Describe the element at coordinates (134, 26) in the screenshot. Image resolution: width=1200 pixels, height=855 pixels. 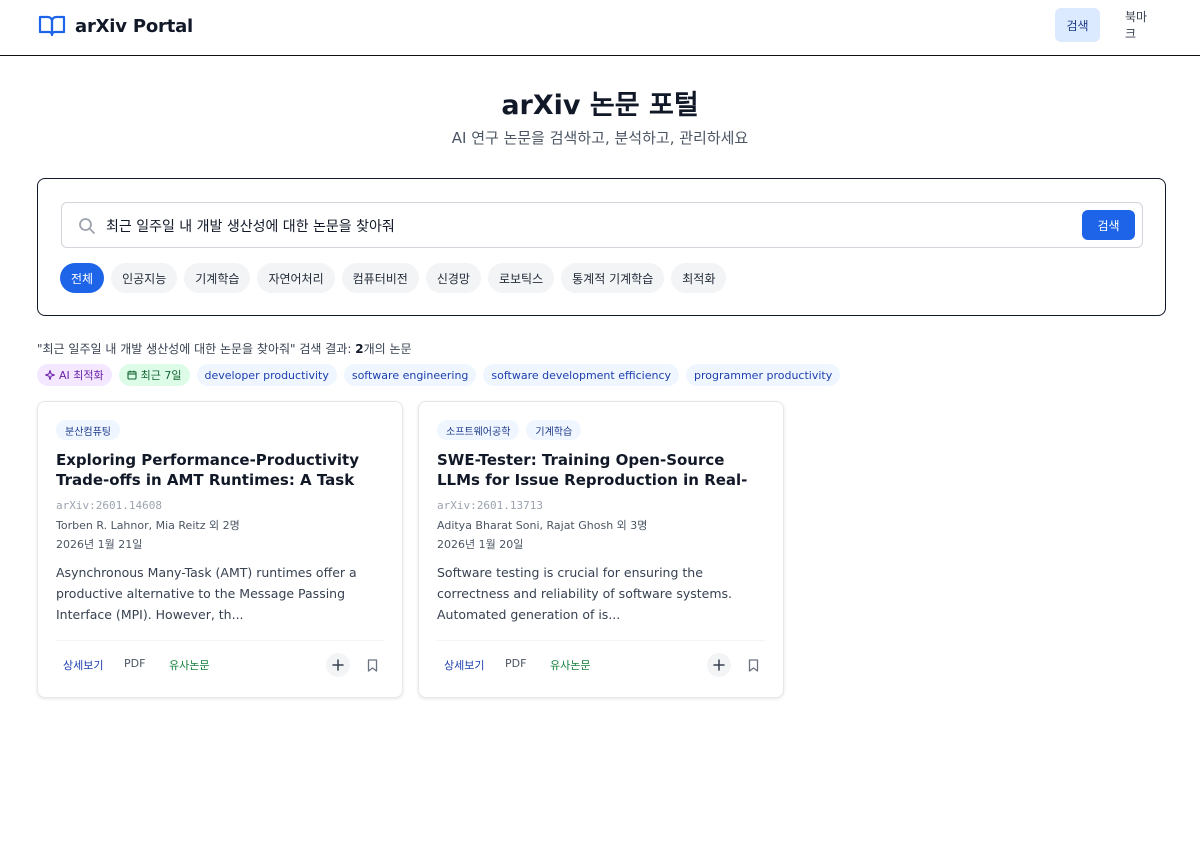
I see `brand-name: arXiv Portal` at that location.